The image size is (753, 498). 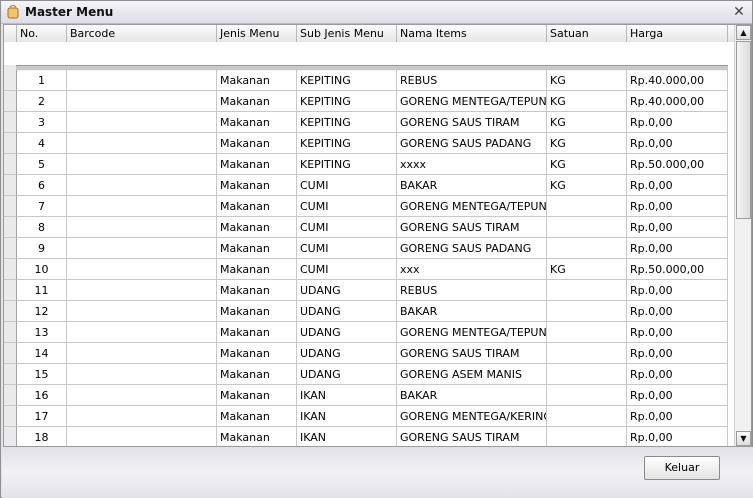 I want to click on column-header-nama-items: Nama Items, so click(x=472, y=33).